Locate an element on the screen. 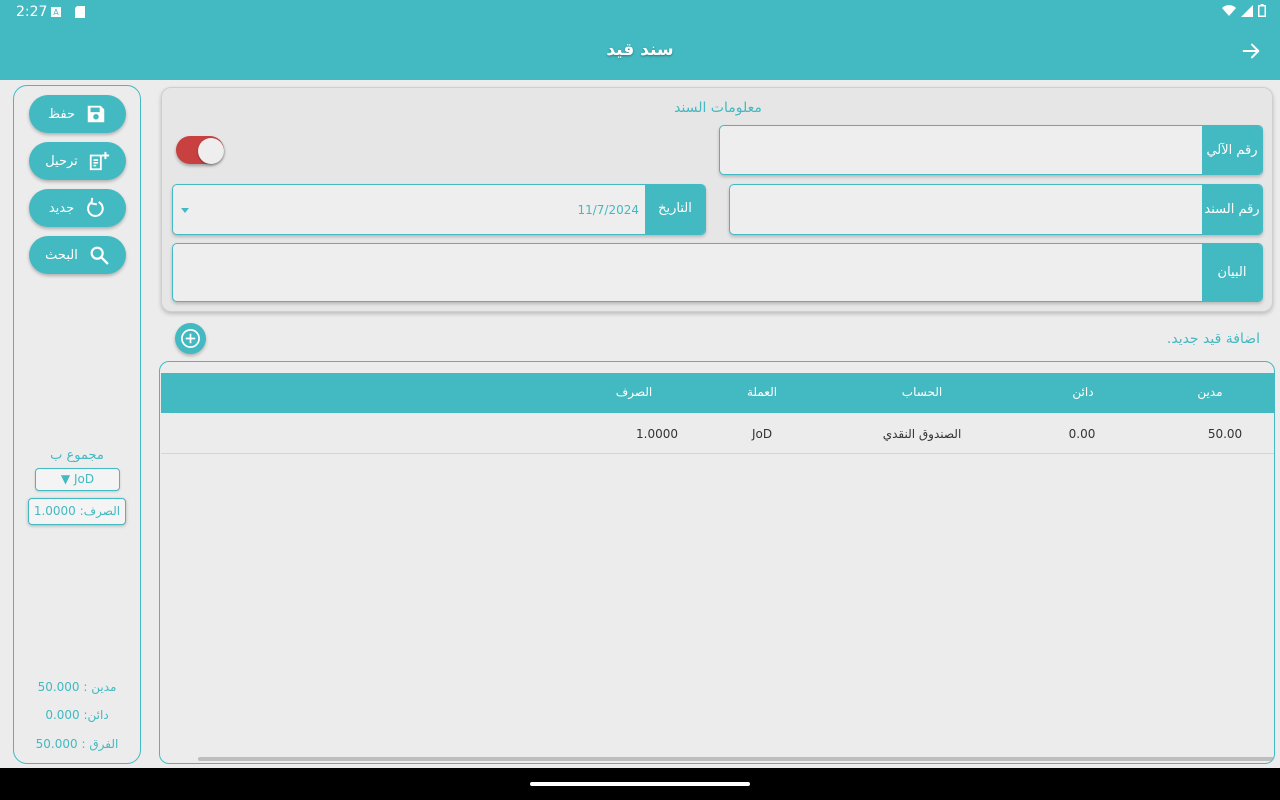 Image resolution: width=1280 pixels, height=800 pixels. table-row: 50.00 0.00 الصندوق النقدي JoD 1.0000 is located at coordinates (717, 433).